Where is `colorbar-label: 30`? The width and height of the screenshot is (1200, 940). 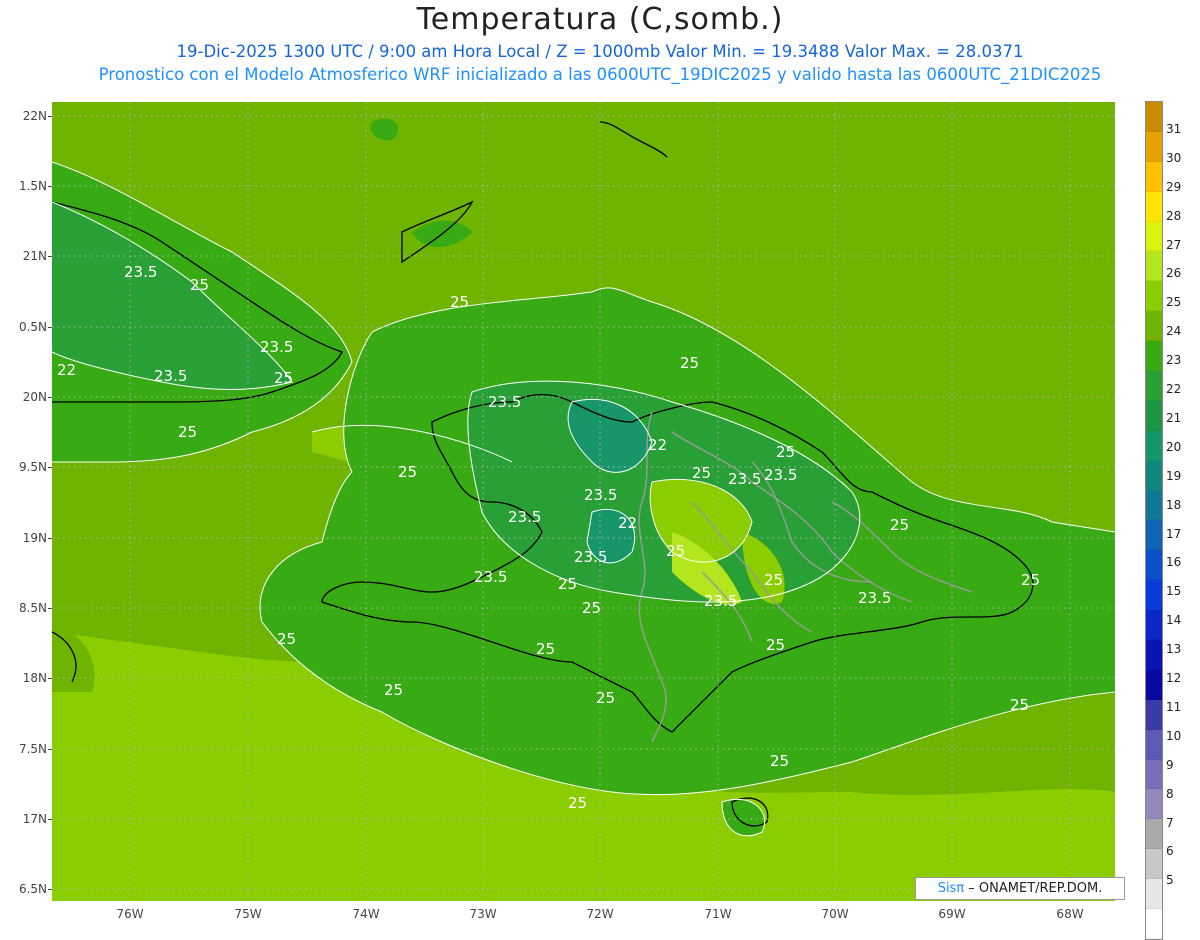
colorbar-label: 30 is located at coordinates (1174, 157).